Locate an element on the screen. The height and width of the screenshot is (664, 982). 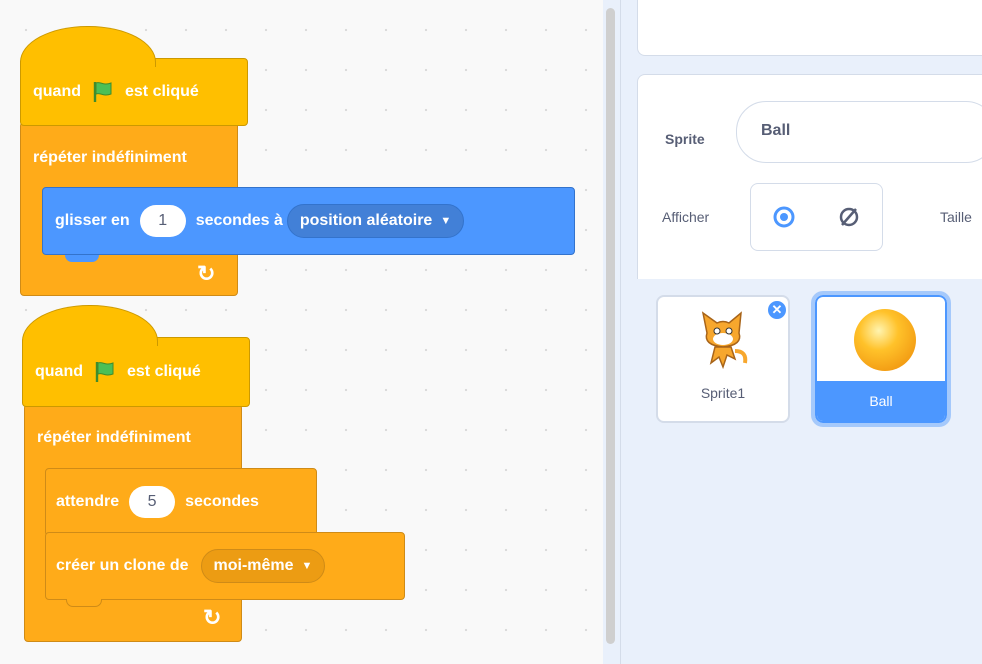
sprite-tile-ball: Ball is located at coordinates (881, 359).